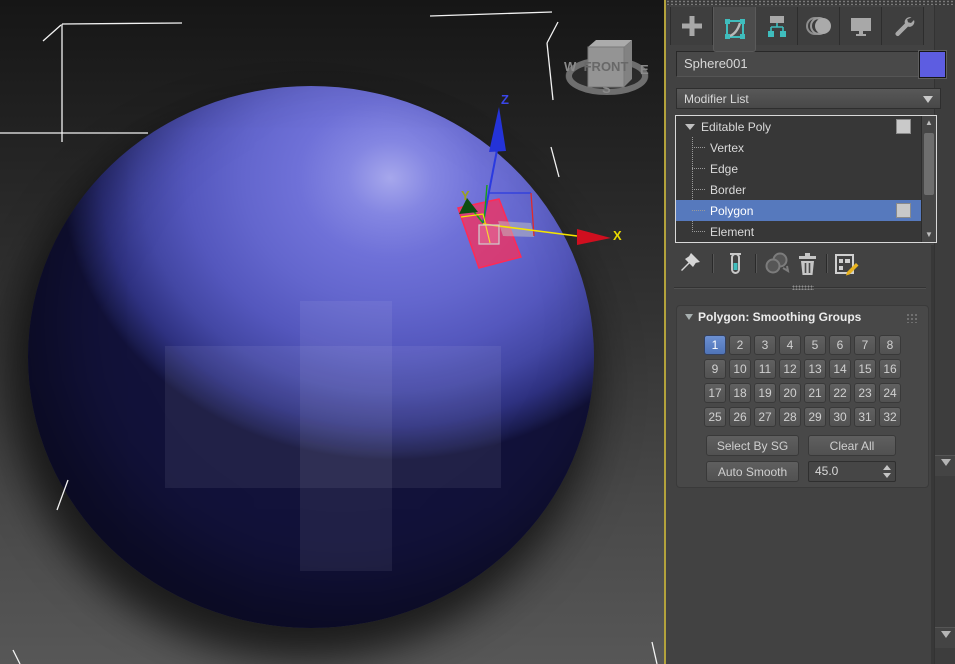 The width and height of the screenshot is (955, 664). I want to click on tab-utilities, so click(903, 26).